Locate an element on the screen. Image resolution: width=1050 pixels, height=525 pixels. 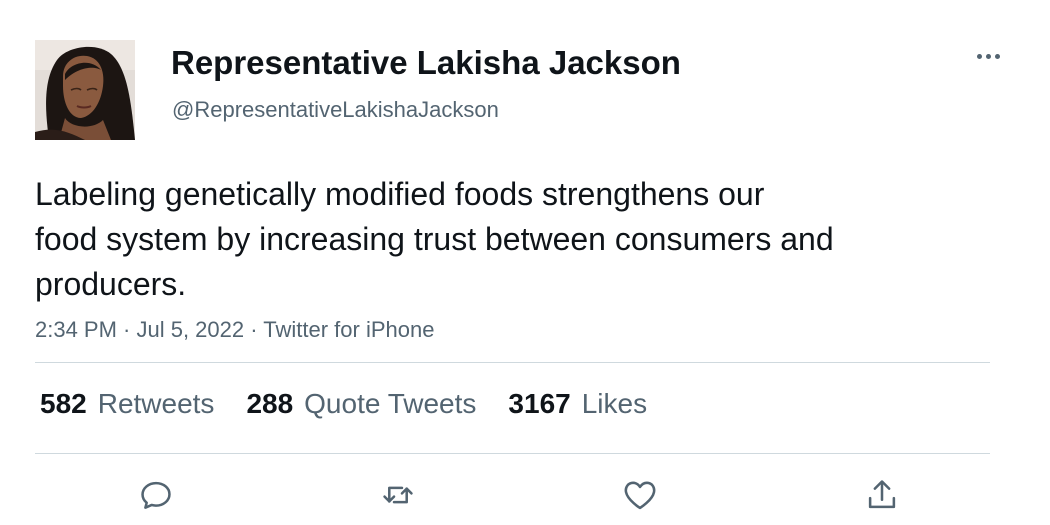
more-options-button is located at coordinates (988, 56).